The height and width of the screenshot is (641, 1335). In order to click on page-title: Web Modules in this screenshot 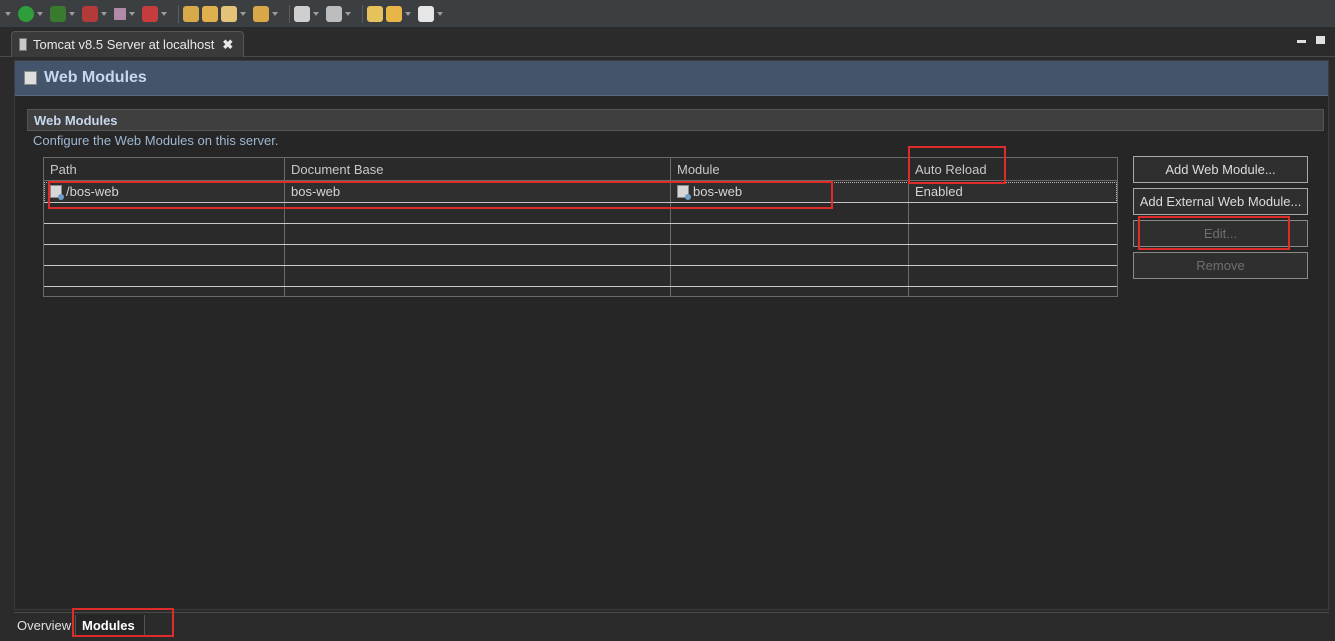, I will do `click(95, 77)`.